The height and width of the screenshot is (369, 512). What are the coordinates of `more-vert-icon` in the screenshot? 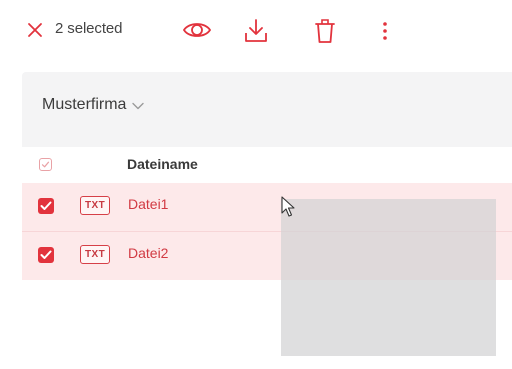 It's located at (385, 31).